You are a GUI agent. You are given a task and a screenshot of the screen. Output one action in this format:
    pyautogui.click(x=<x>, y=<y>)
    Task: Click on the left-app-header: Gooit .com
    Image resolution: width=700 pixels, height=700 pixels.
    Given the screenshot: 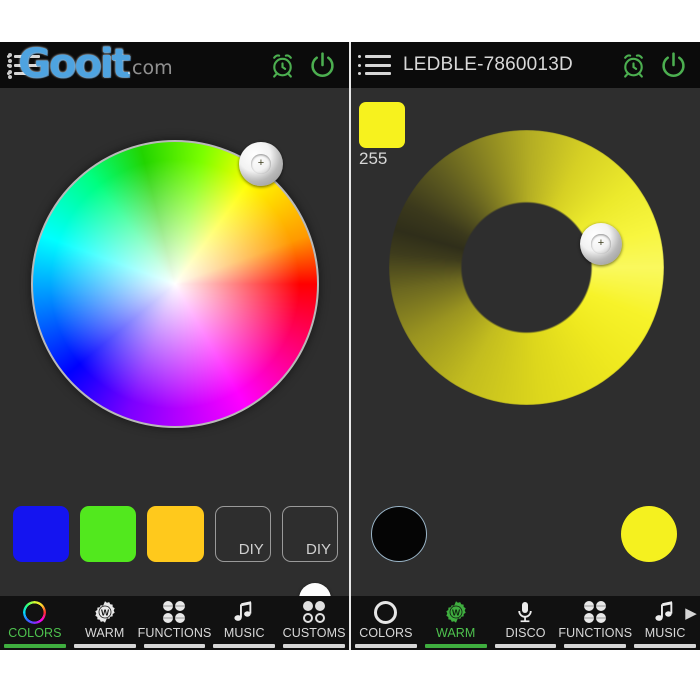 What is the action you would take?
    pyautogui.click(x=174, y=65)
    